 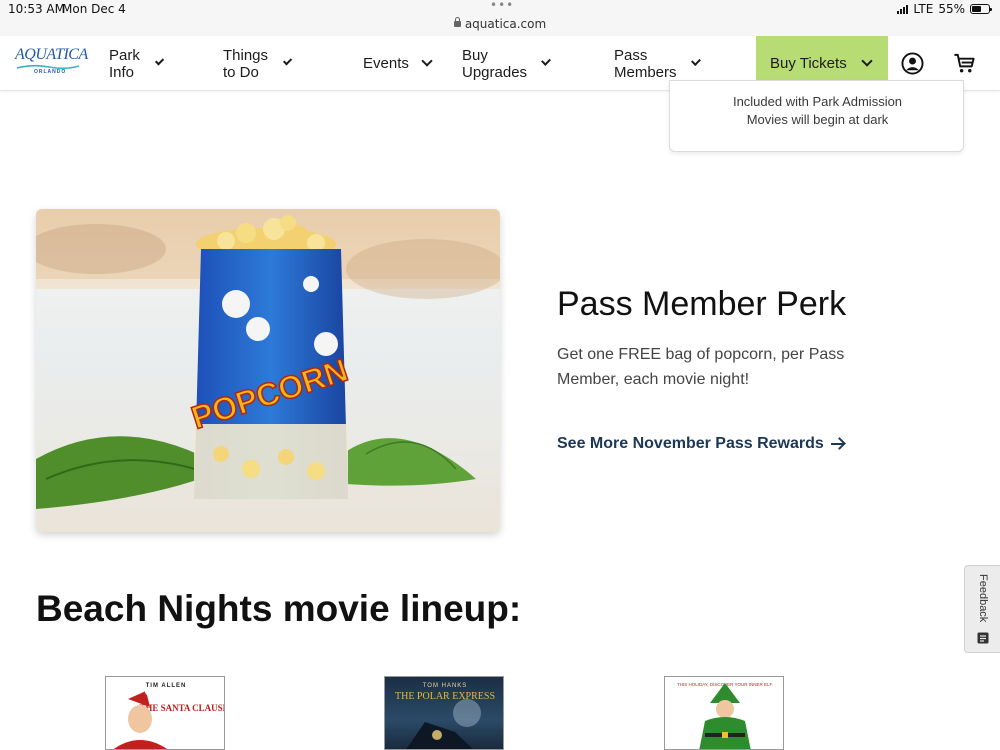 I want to click on nav-events: Events, so click(x=398, y=63).